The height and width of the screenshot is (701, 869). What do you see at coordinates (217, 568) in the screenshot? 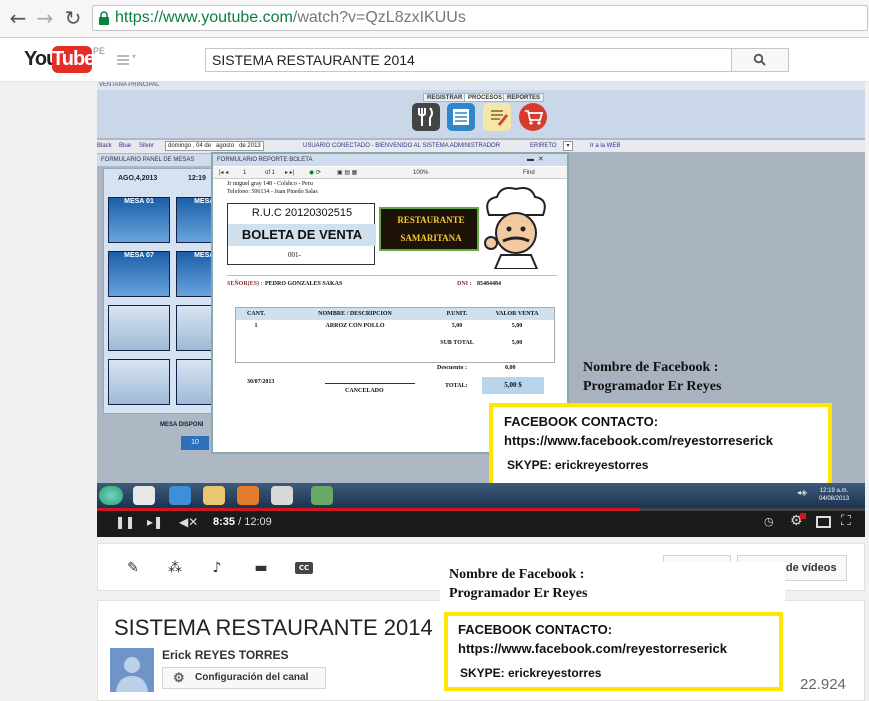
I see `audio-icon: ♪` at bounding box center [217, 568].